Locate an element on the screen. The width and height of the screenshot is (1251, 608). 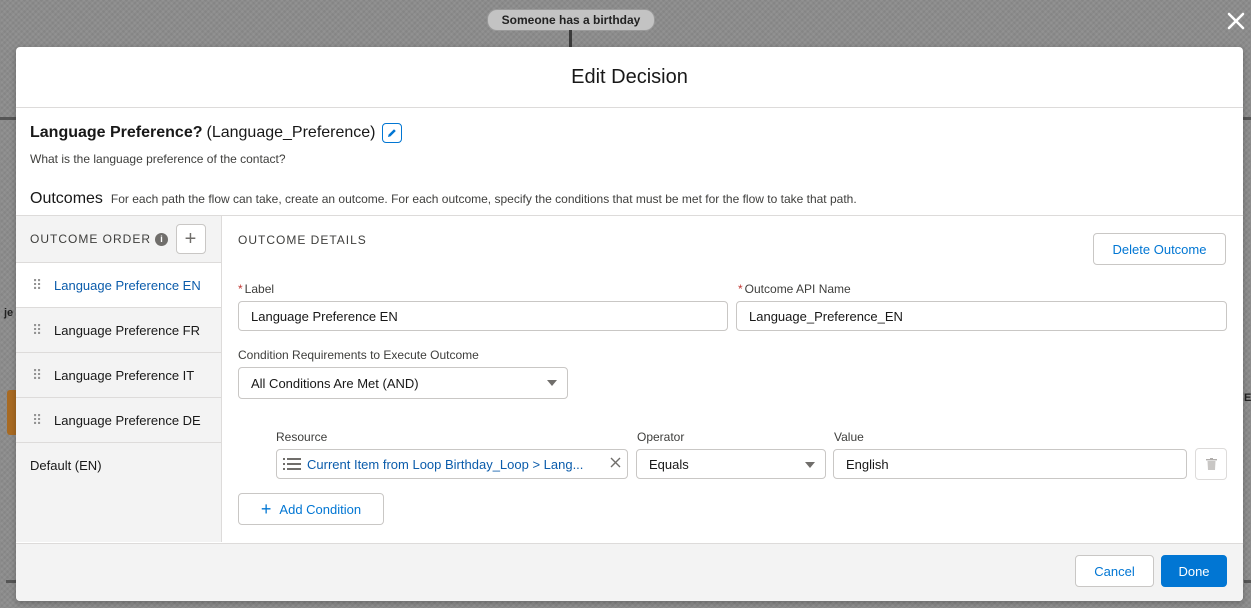
label-input: Language Preference EN is located at coordinates (483, 316).